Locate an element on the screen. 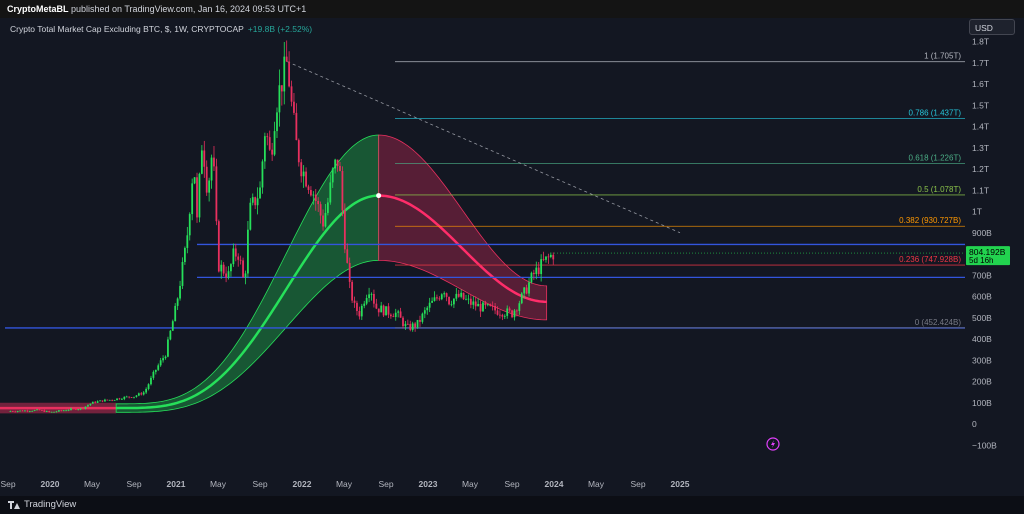 The height and width of the screenshot is (514, 1024). fib-level-label: 0.618 (1.226T) is located at coordinates (935, 157).